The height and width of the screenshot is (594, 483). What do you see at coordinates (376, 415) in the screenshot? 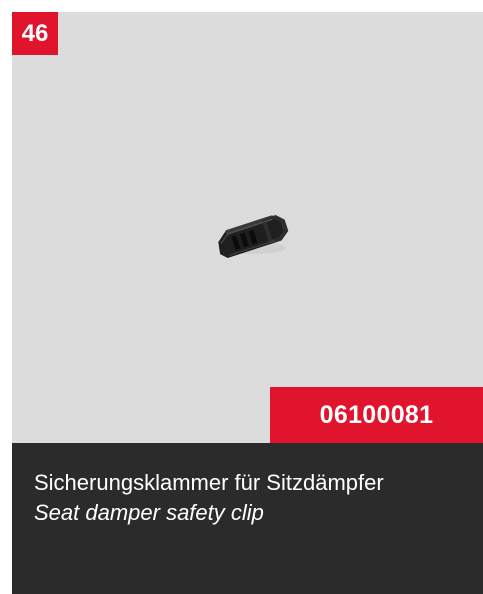
I see `part-number-label: 06100081` at bounding box center [376, 415].